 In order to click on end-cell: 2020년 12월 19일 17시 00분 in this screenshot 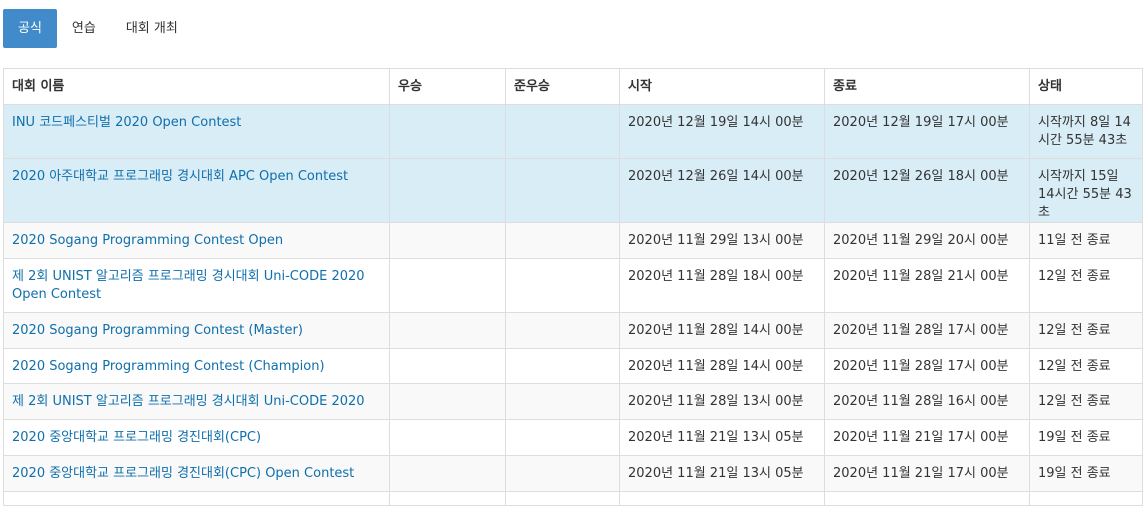, I will do `click(927, 131)`.